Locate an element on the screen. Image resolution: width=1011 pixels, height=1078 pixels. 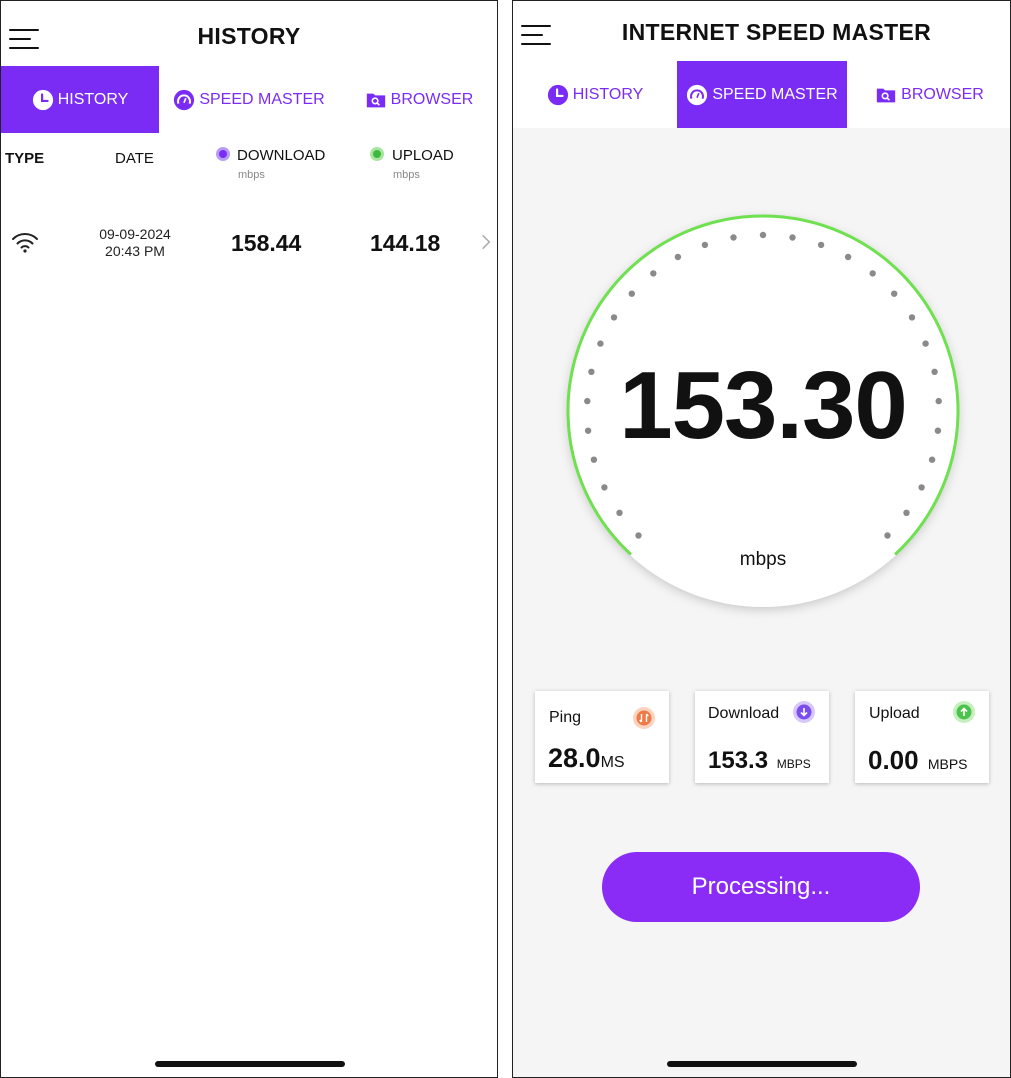
download-arrow-icon is located at coordinates (804, 712).